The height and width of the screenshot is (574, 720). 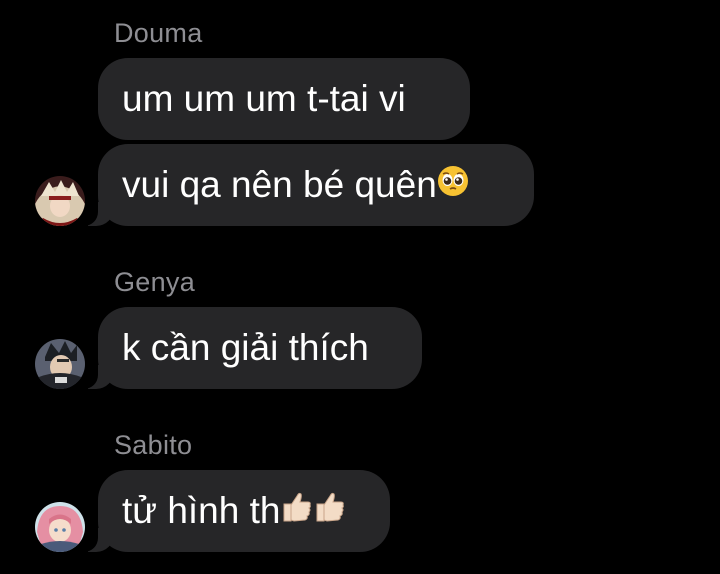 I want to click on message-text: um um um t-tai vi, so click(x=264, y=98).